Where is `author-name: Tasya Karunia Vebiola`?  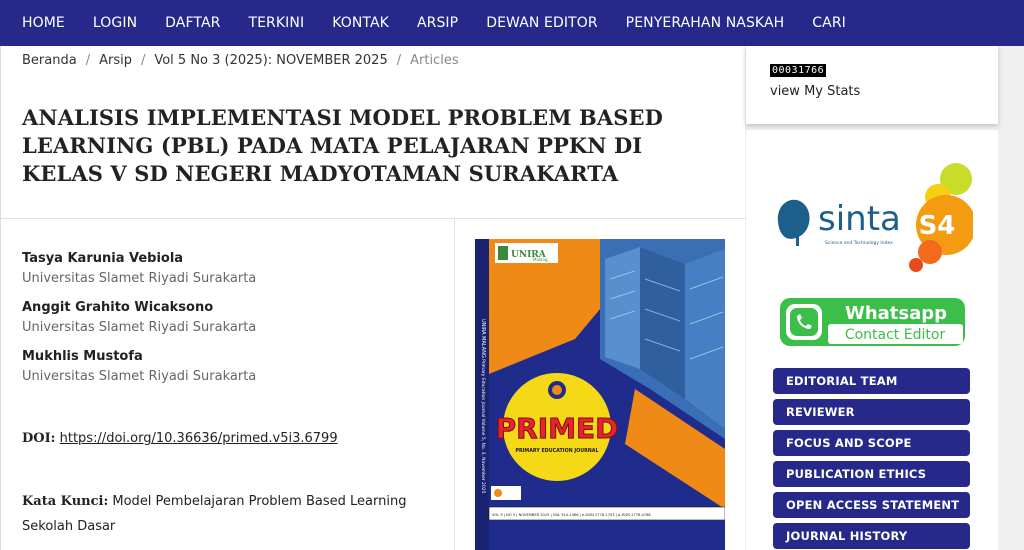
author-name: Tasya Karunia Vebiola is located at coordinates (103, 258).